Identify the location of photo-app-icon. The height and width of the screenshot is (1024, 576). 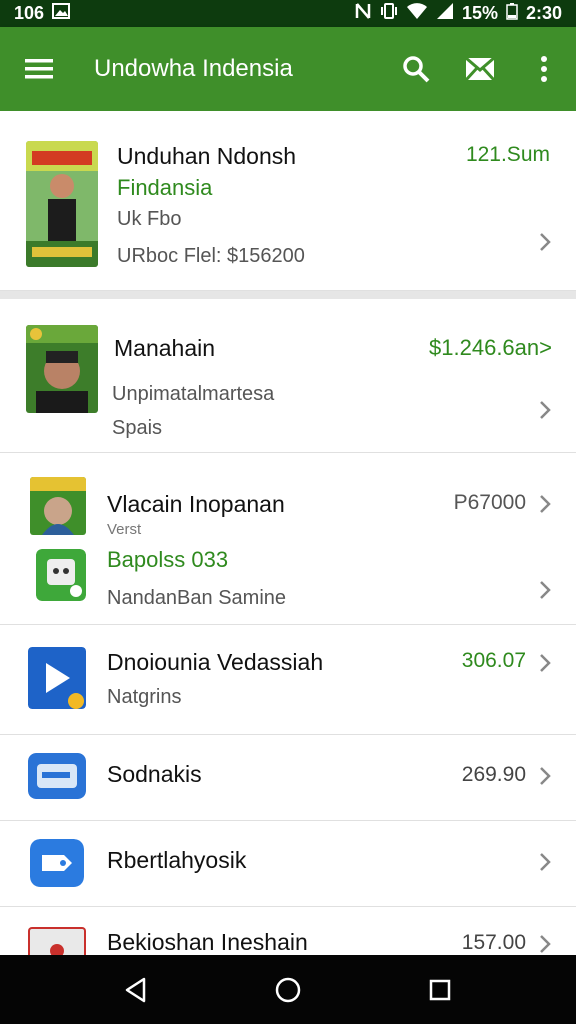
(57, 941).